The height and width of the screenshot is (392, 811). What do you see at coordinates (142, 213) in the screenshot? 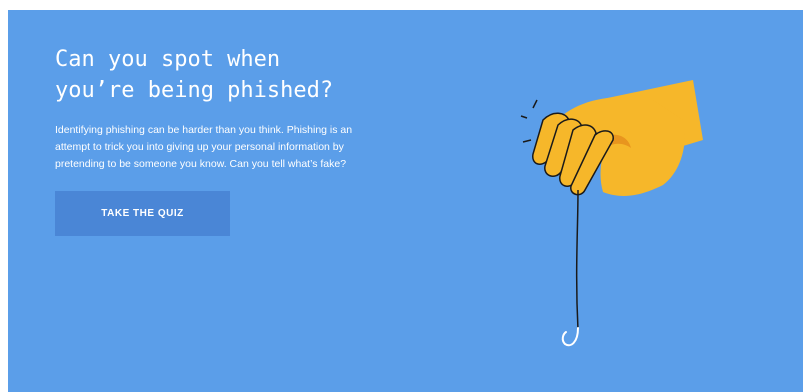
I see `take-quiz-button: TAKE THE QUIZ` at bounding box center [142, 213].